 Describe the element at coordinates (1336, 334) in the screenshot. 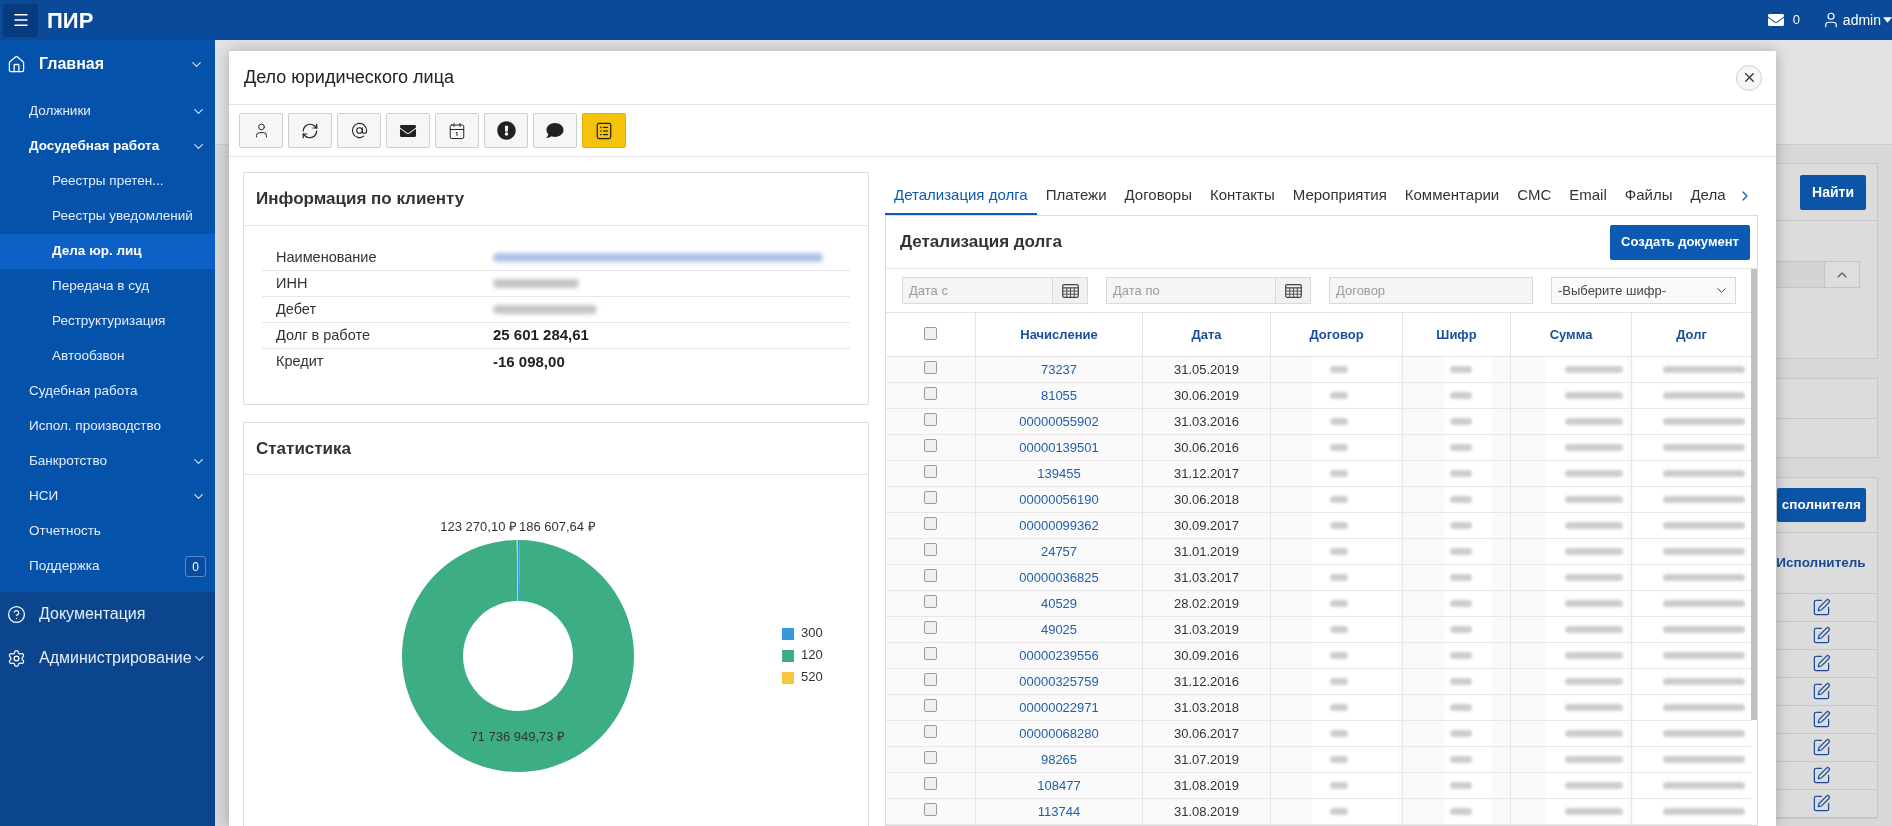

I see `column-header: Договор` at that location.